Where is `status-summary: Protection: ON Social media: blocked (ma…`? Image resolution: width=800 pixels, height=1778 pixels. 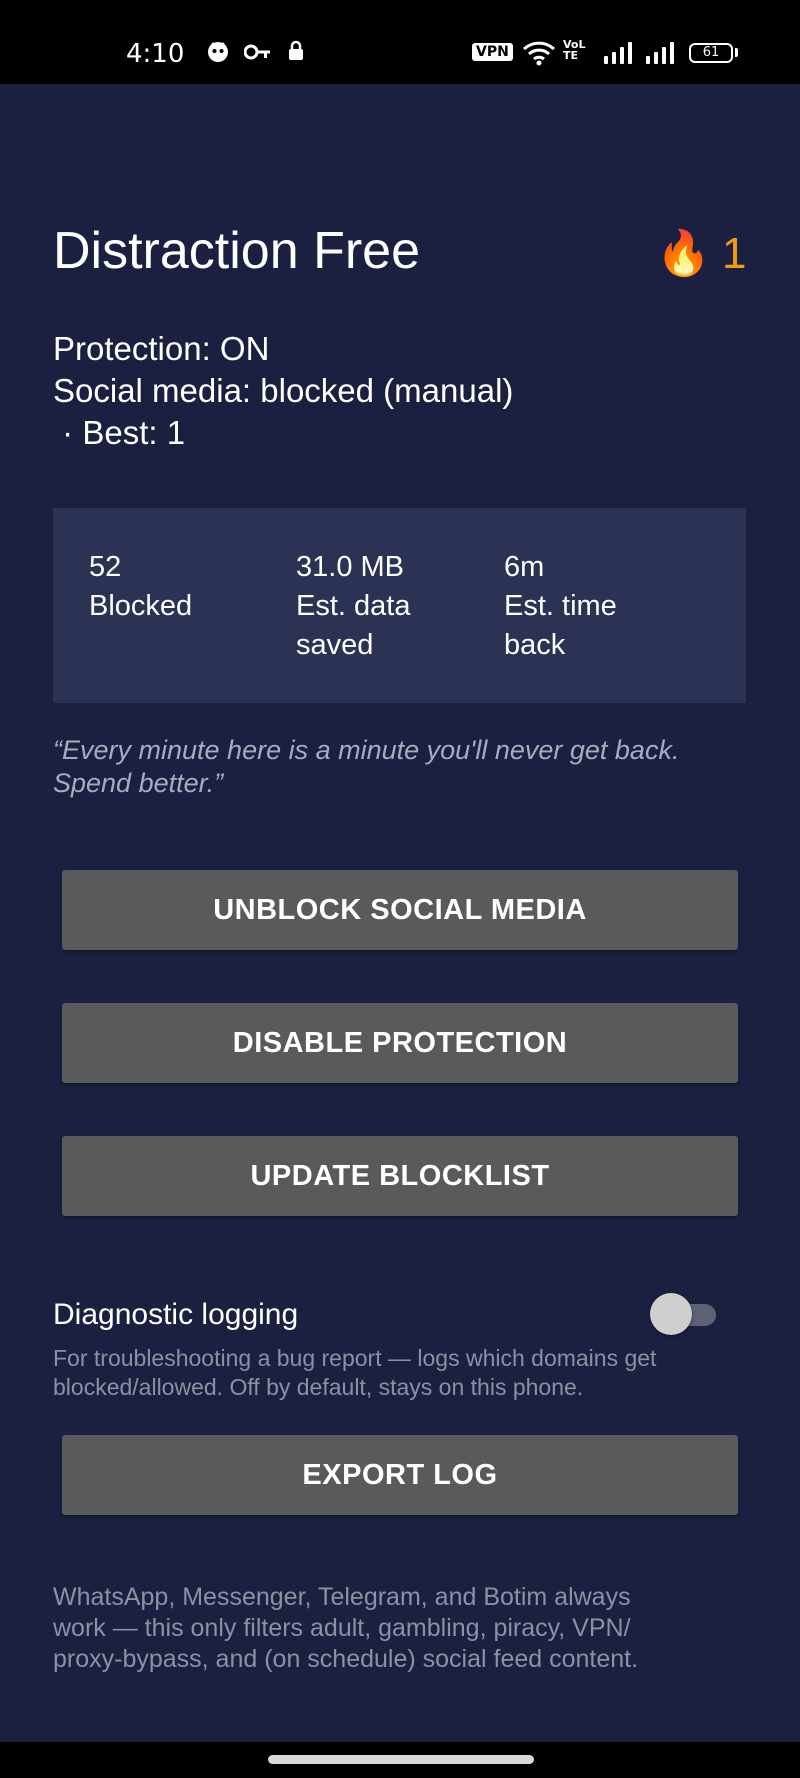 status-summary: Protection: ON Social media: blocked (ma… is located at coordinates (283, 391).